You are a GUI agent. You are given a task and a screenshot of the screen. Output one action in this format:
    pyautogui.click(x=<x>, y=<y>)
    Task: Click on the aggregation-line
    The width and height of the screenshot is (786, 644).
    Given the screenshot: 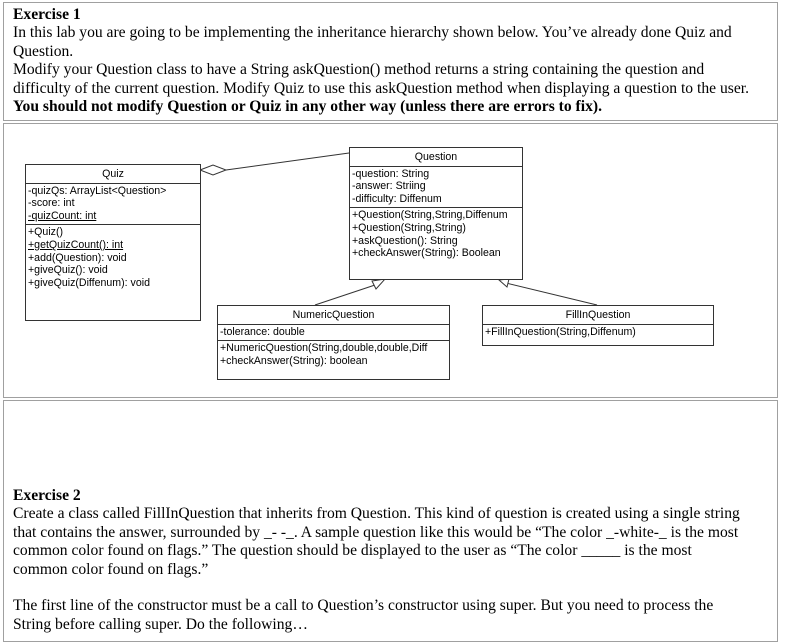 What is the action you would take?
    pyautogui.click(x=287, y=161)
    